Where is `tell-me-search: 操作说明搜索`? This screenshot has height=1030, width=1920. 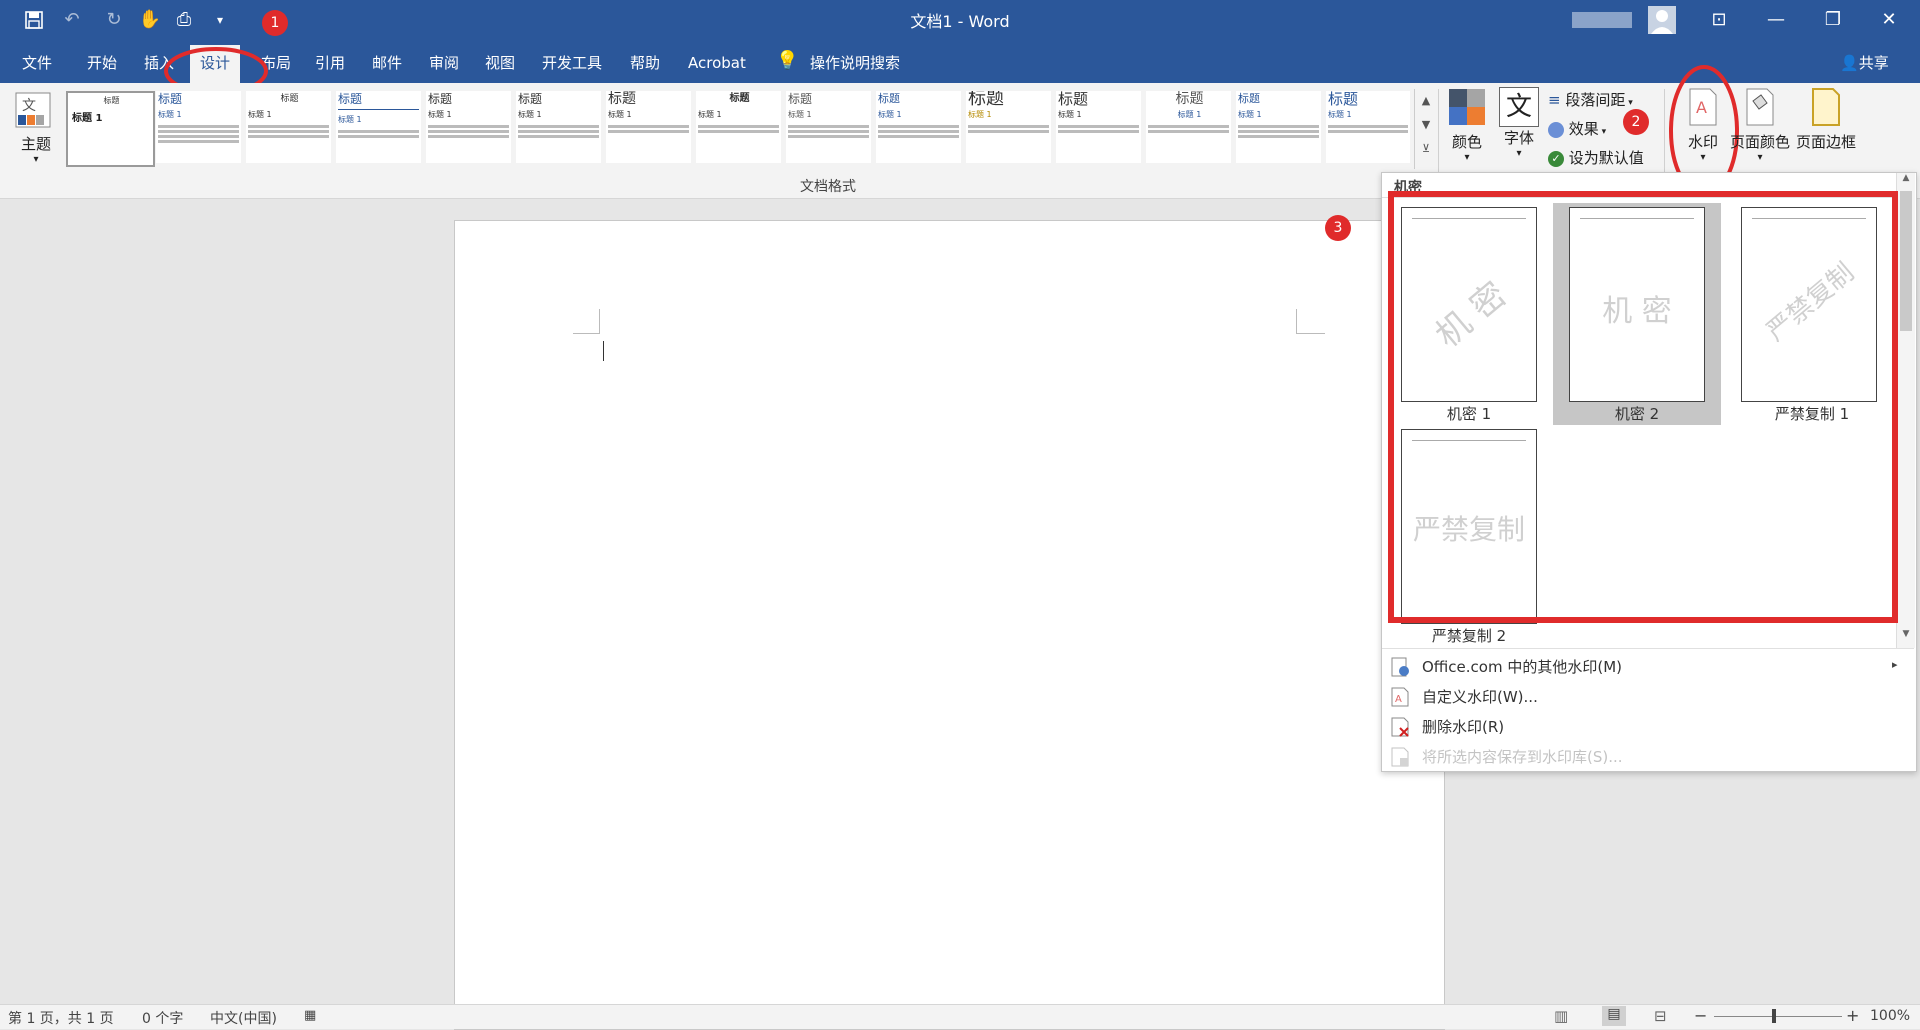 tell-me-search: 操作说明搜索 is located at coordinates (855, 62).